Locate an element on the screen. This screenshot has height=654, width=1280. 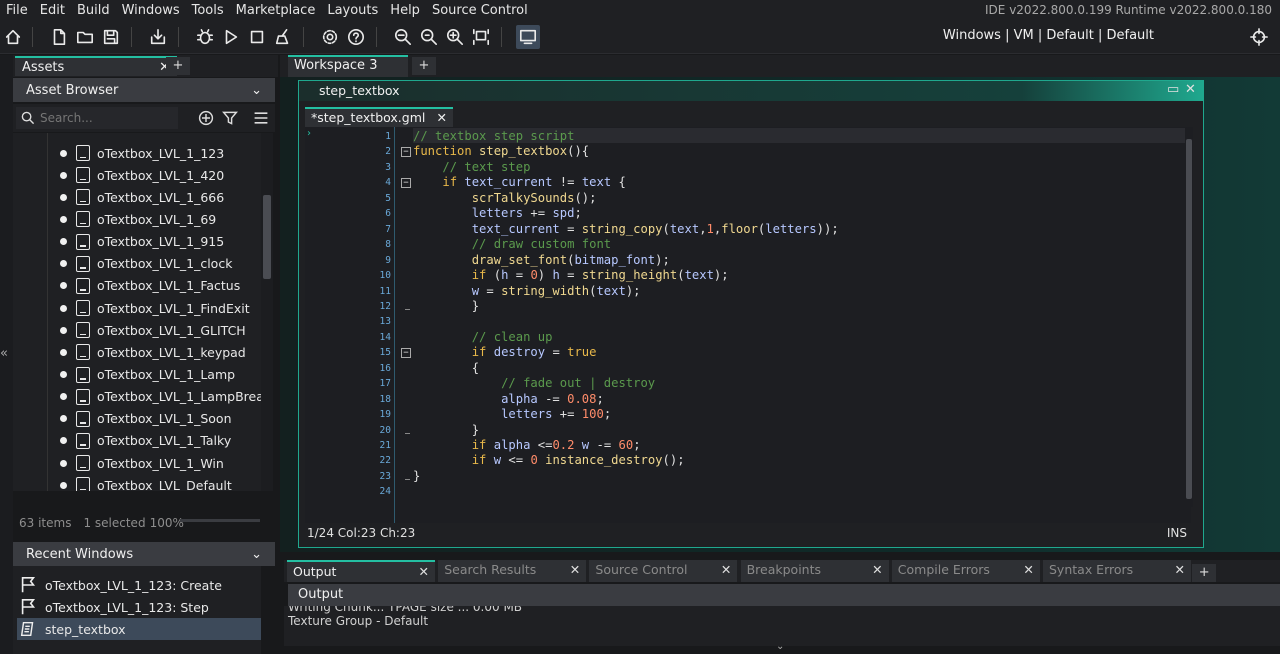
tab-compile-errors: Compile Errors ✕ is located at coordinates (965, 571).